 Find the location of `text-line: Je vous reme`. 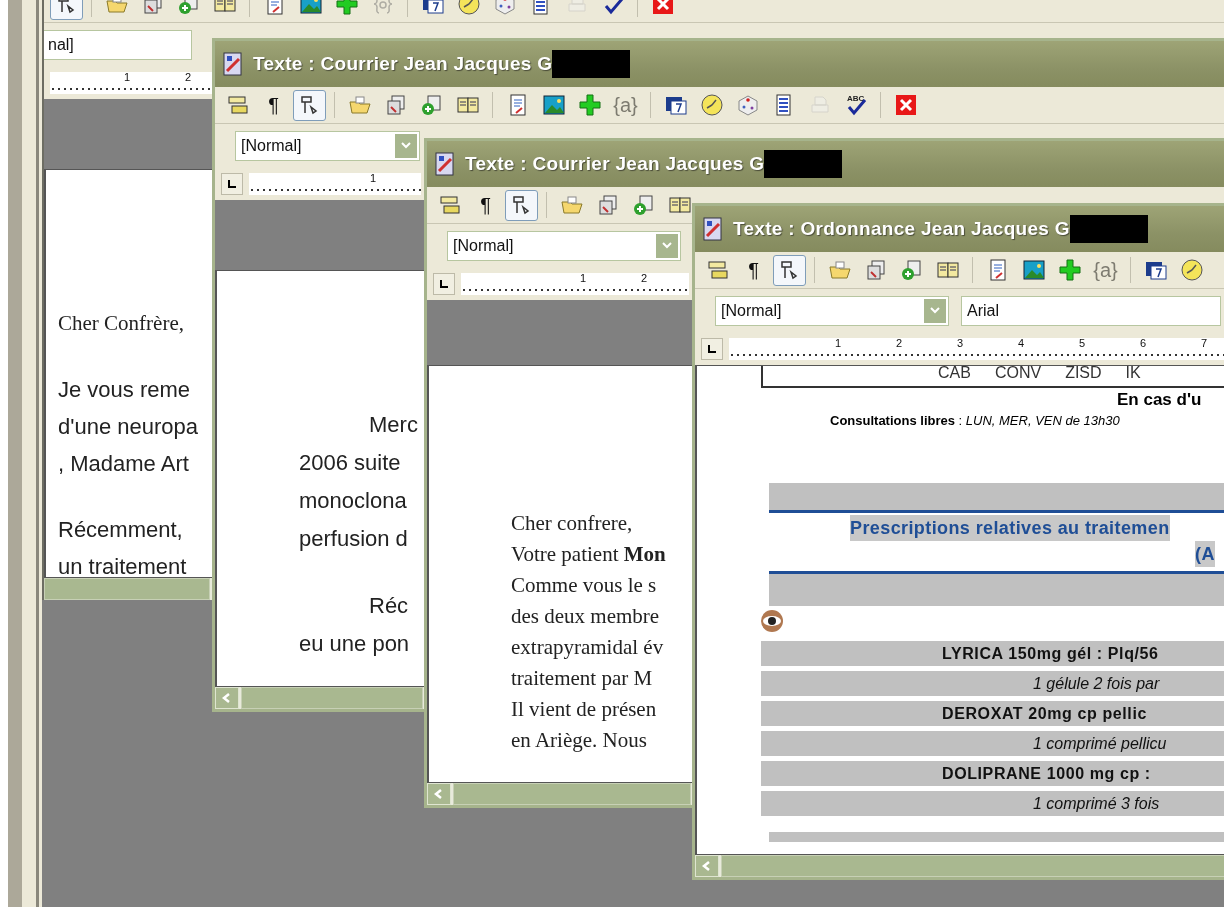

text-line: Je vous reme is located at coordinates (124, 390).